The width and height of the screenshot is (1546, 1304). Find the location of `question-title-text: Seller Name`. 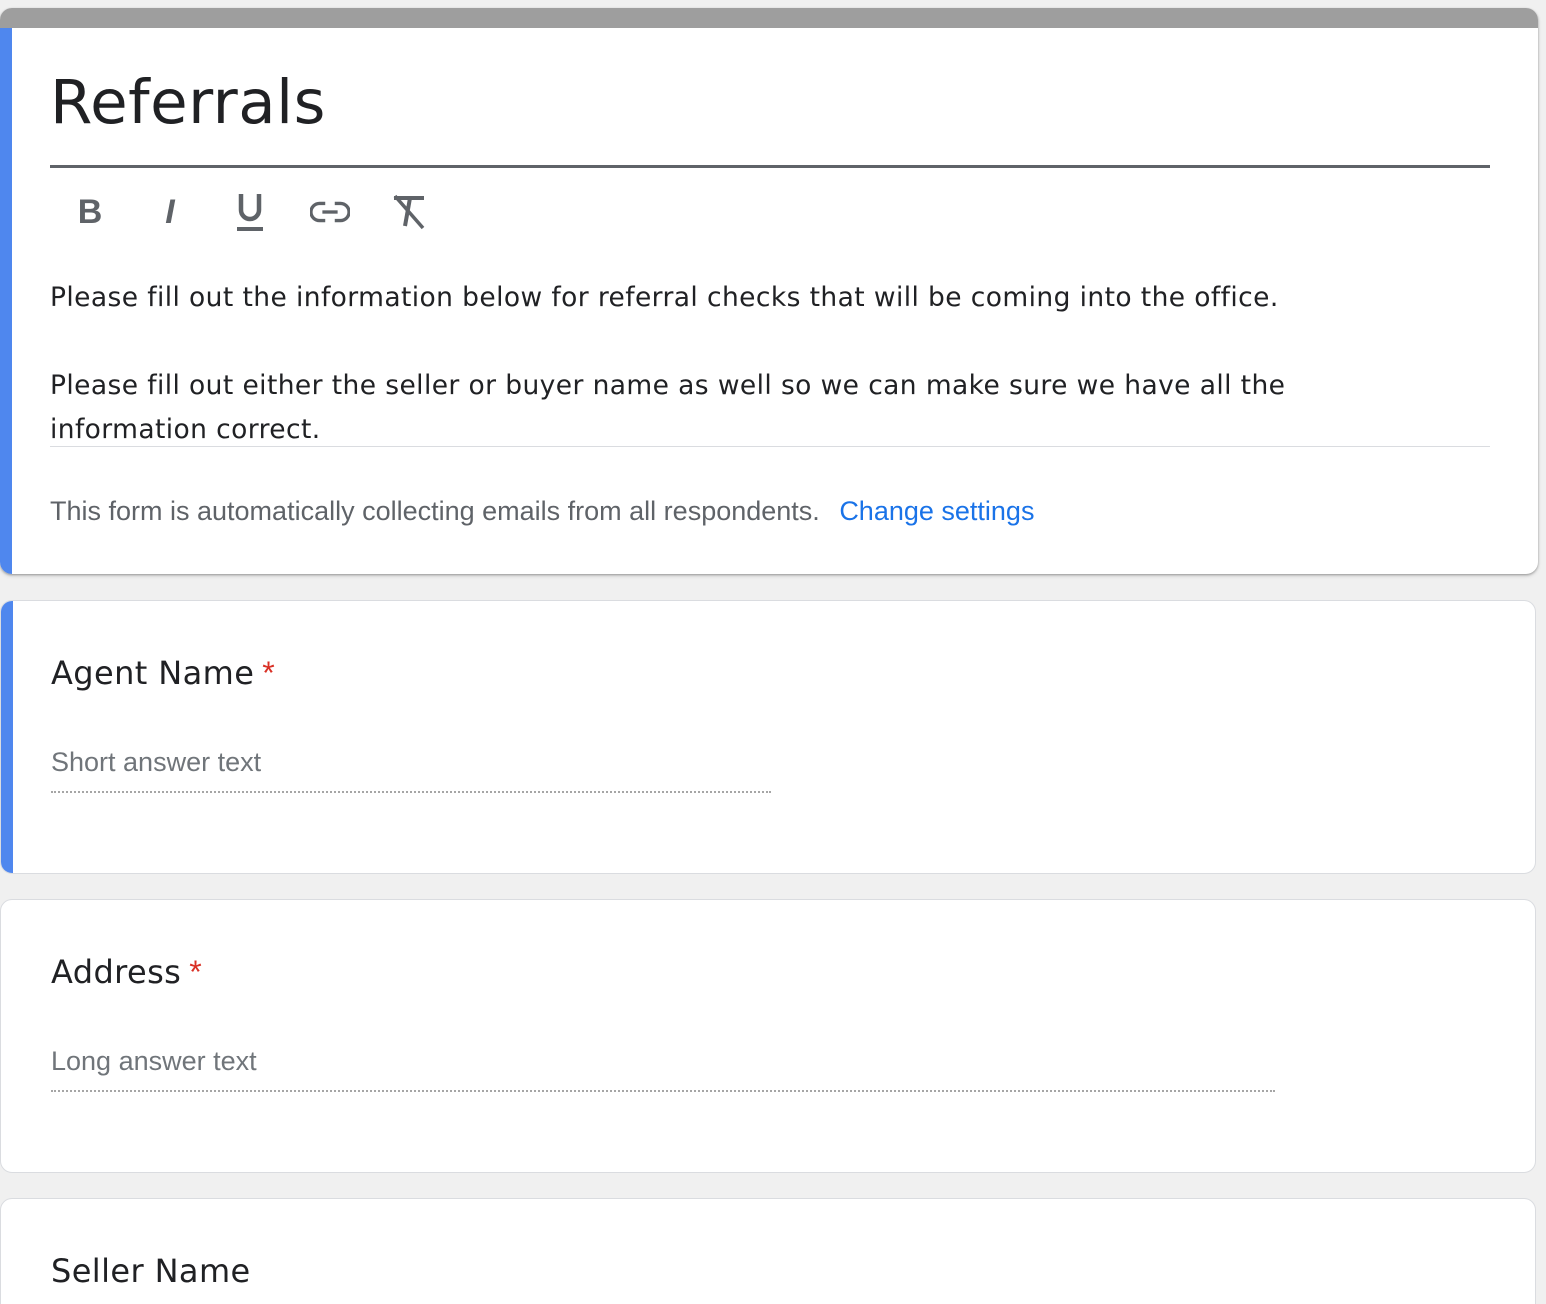

question-title-text: Seller Name is located at coordinates (151, 1271).